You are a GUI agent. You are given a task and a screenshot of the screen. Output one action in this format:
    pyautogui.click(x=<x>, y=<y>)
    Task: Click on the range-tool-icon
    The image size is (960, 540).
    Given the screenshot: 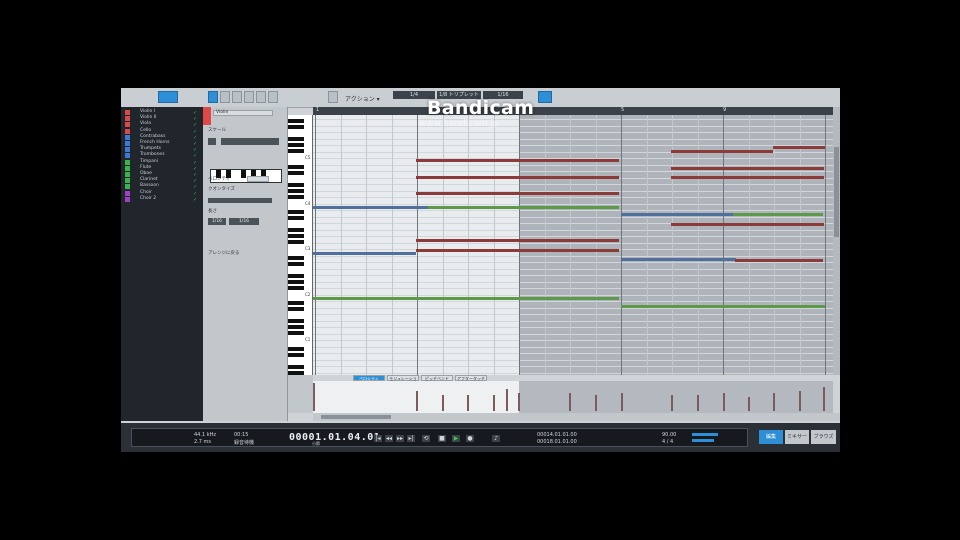 What is the action you would take?
    pyautogui.click(x=249, y=97)
    